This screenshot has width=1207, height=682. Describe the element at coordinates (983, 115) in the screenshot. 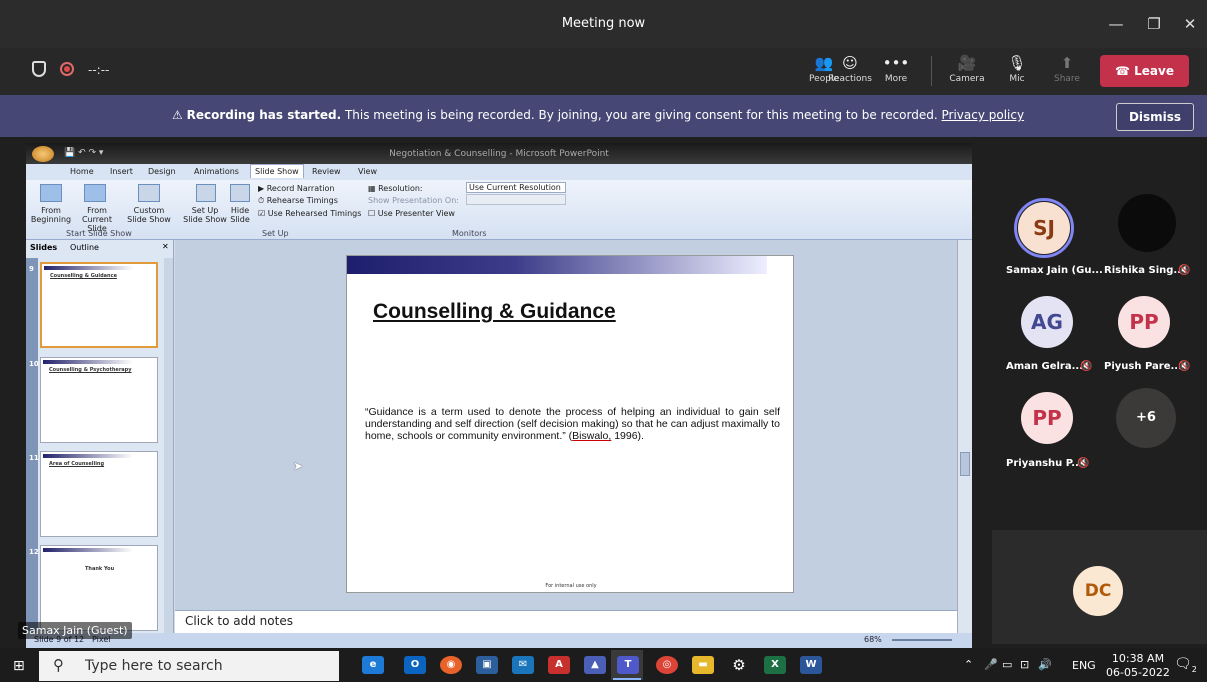

I see `privacy-policy-link: Privacy policy` at that location.